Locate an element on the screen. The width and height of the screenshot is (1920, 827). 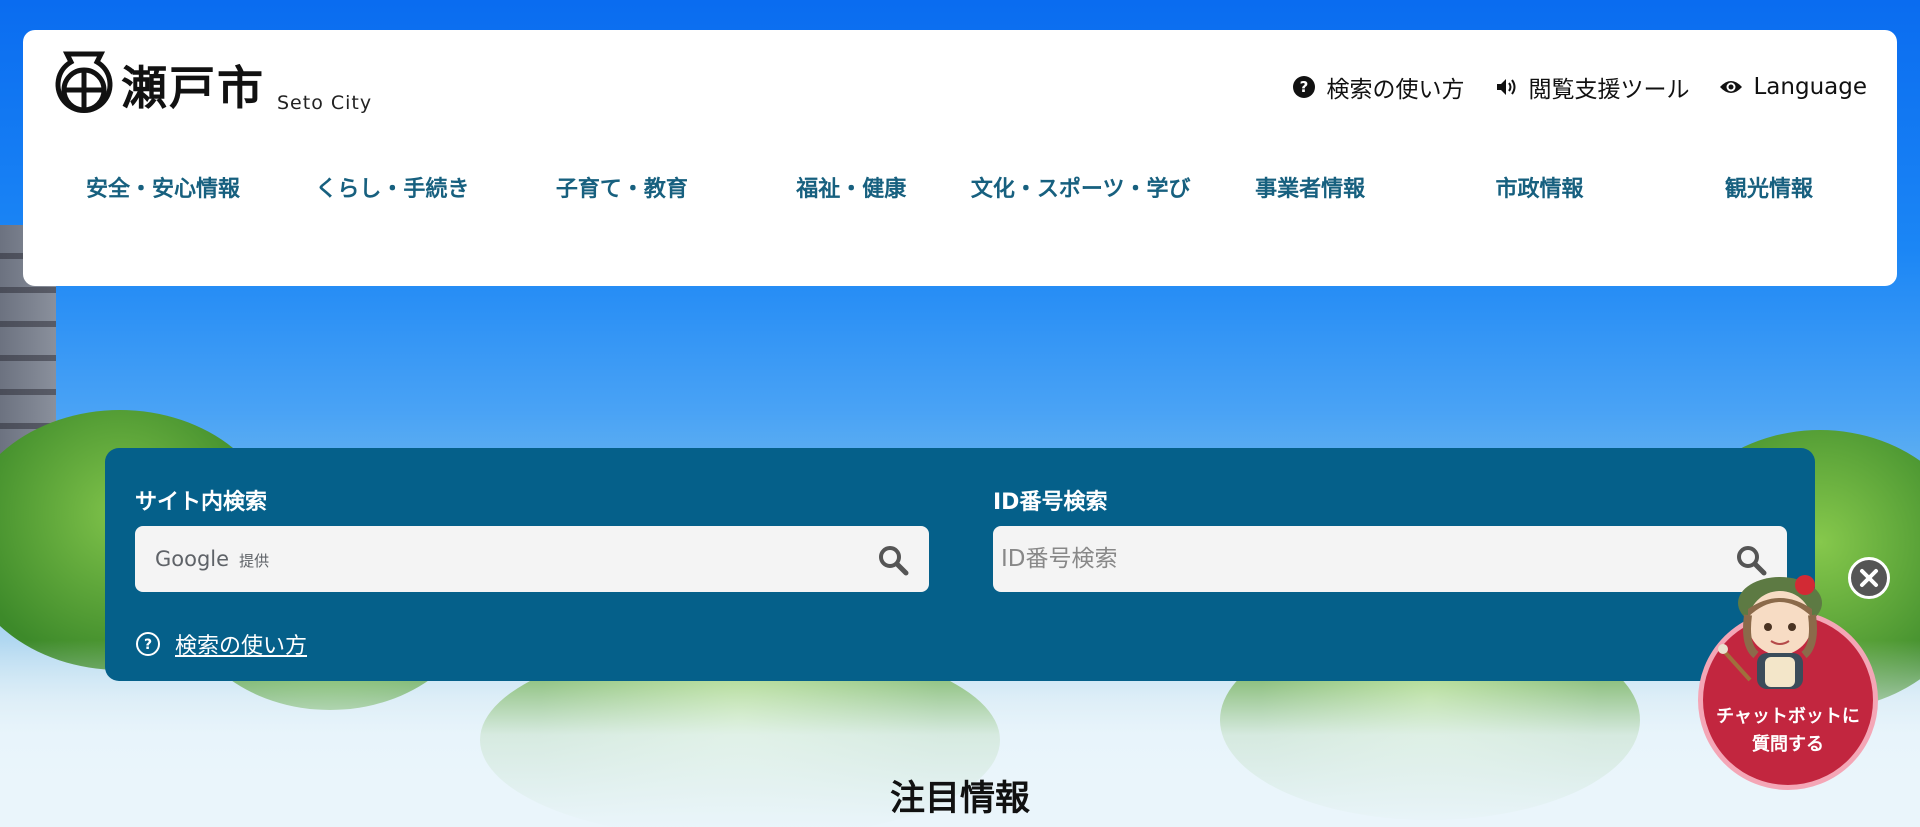
nav-living: くらし・手続き is located at coordinates (392, 190).